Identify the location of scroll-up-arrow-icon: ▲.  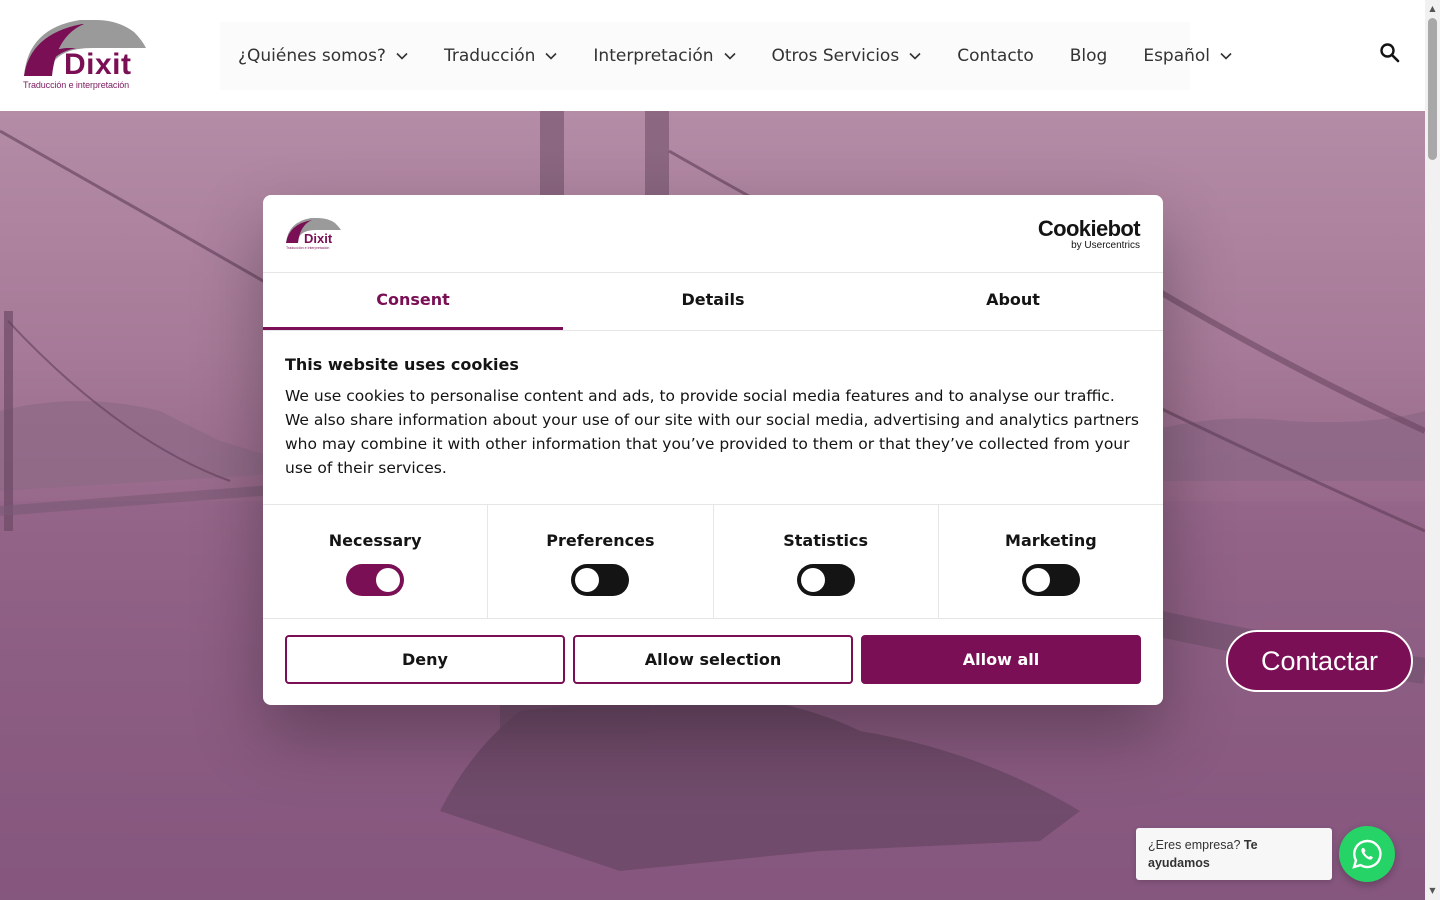
(1432, 8).